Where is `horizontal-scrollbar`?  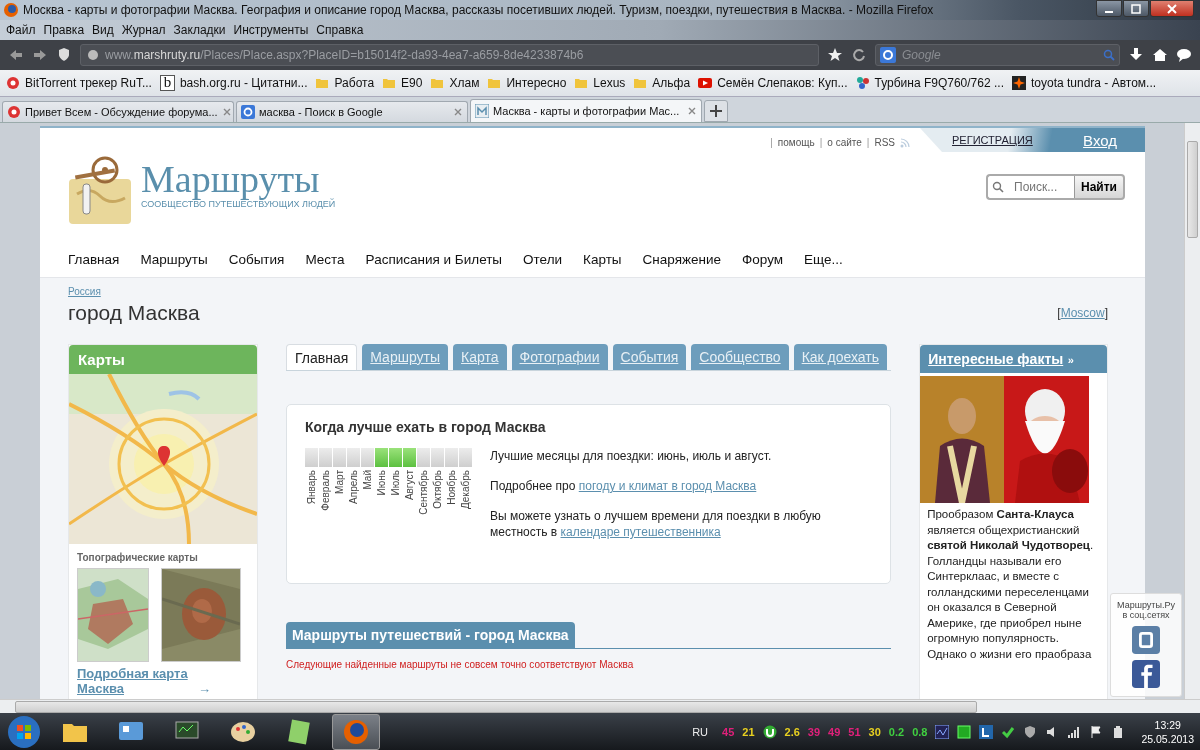
horizontal-scrollbar is located at coordinates (600, 706).